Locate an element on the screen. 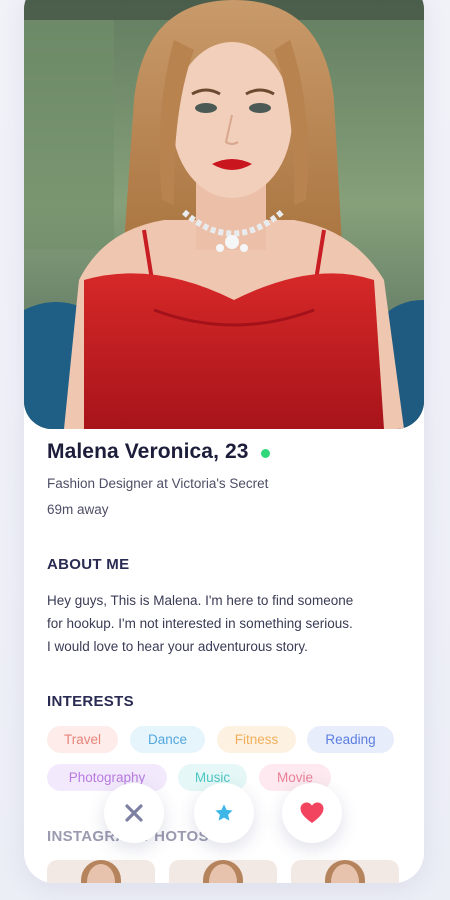  like-button is located at coordinates (312, 813).